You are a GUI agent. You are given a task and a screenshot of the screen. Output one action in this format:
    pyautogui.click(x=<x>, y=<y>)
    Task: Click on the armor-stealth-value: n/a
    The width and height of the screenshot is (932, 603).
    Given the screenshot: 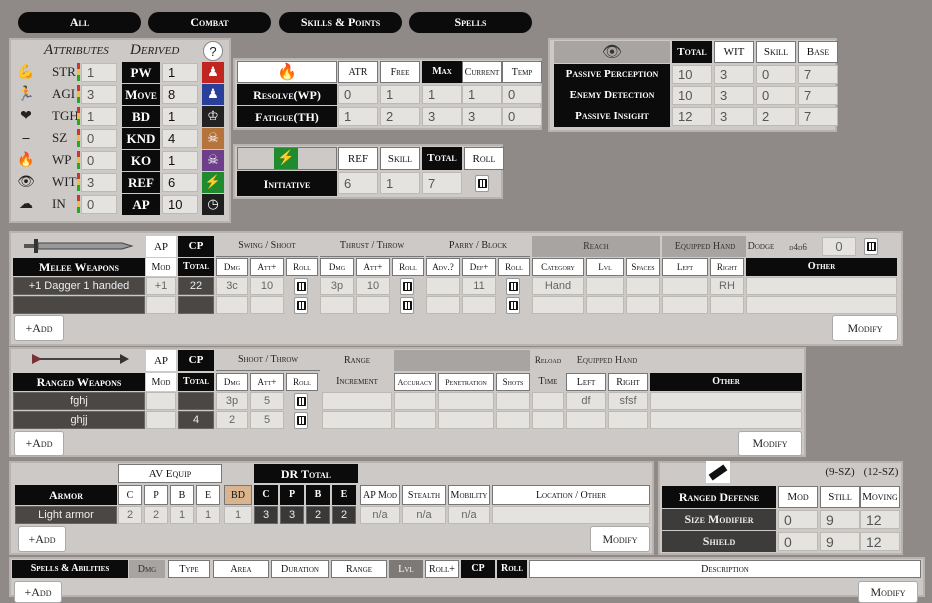 What is the action you would take?
    pyautogui.click(x=424, y=515)
    